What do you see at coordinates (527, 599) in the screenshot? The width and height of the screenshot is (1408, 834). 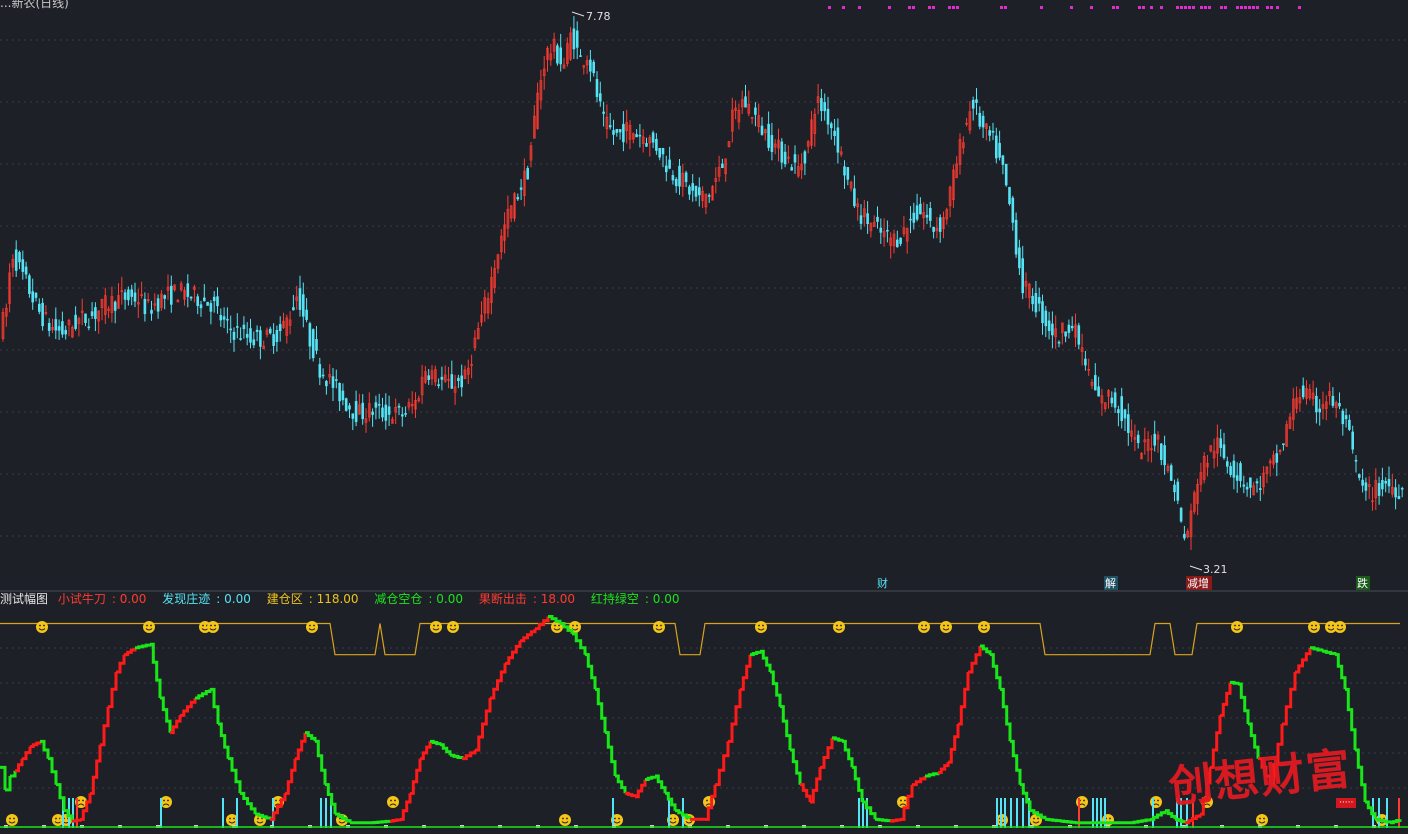 I see `legend-item-4: 果断出击: 18.00` at bounding box center [527, 599].